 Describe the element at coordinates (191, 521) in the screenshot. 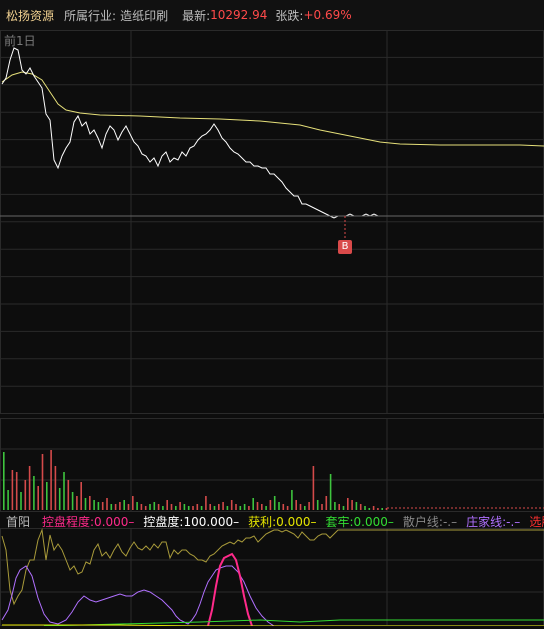

I see `legend-control-percent: 控盘度:100.000–` at that location.